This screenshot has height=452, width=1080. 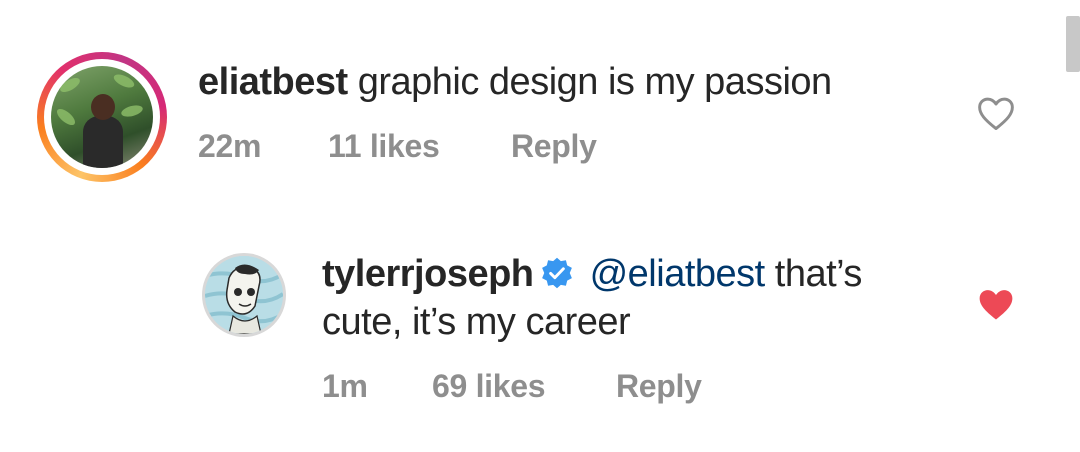 What do you see at coordinates (996, 304) in the screenshot?
I see `heart-filled-icon` at bounding box center [996, 304].